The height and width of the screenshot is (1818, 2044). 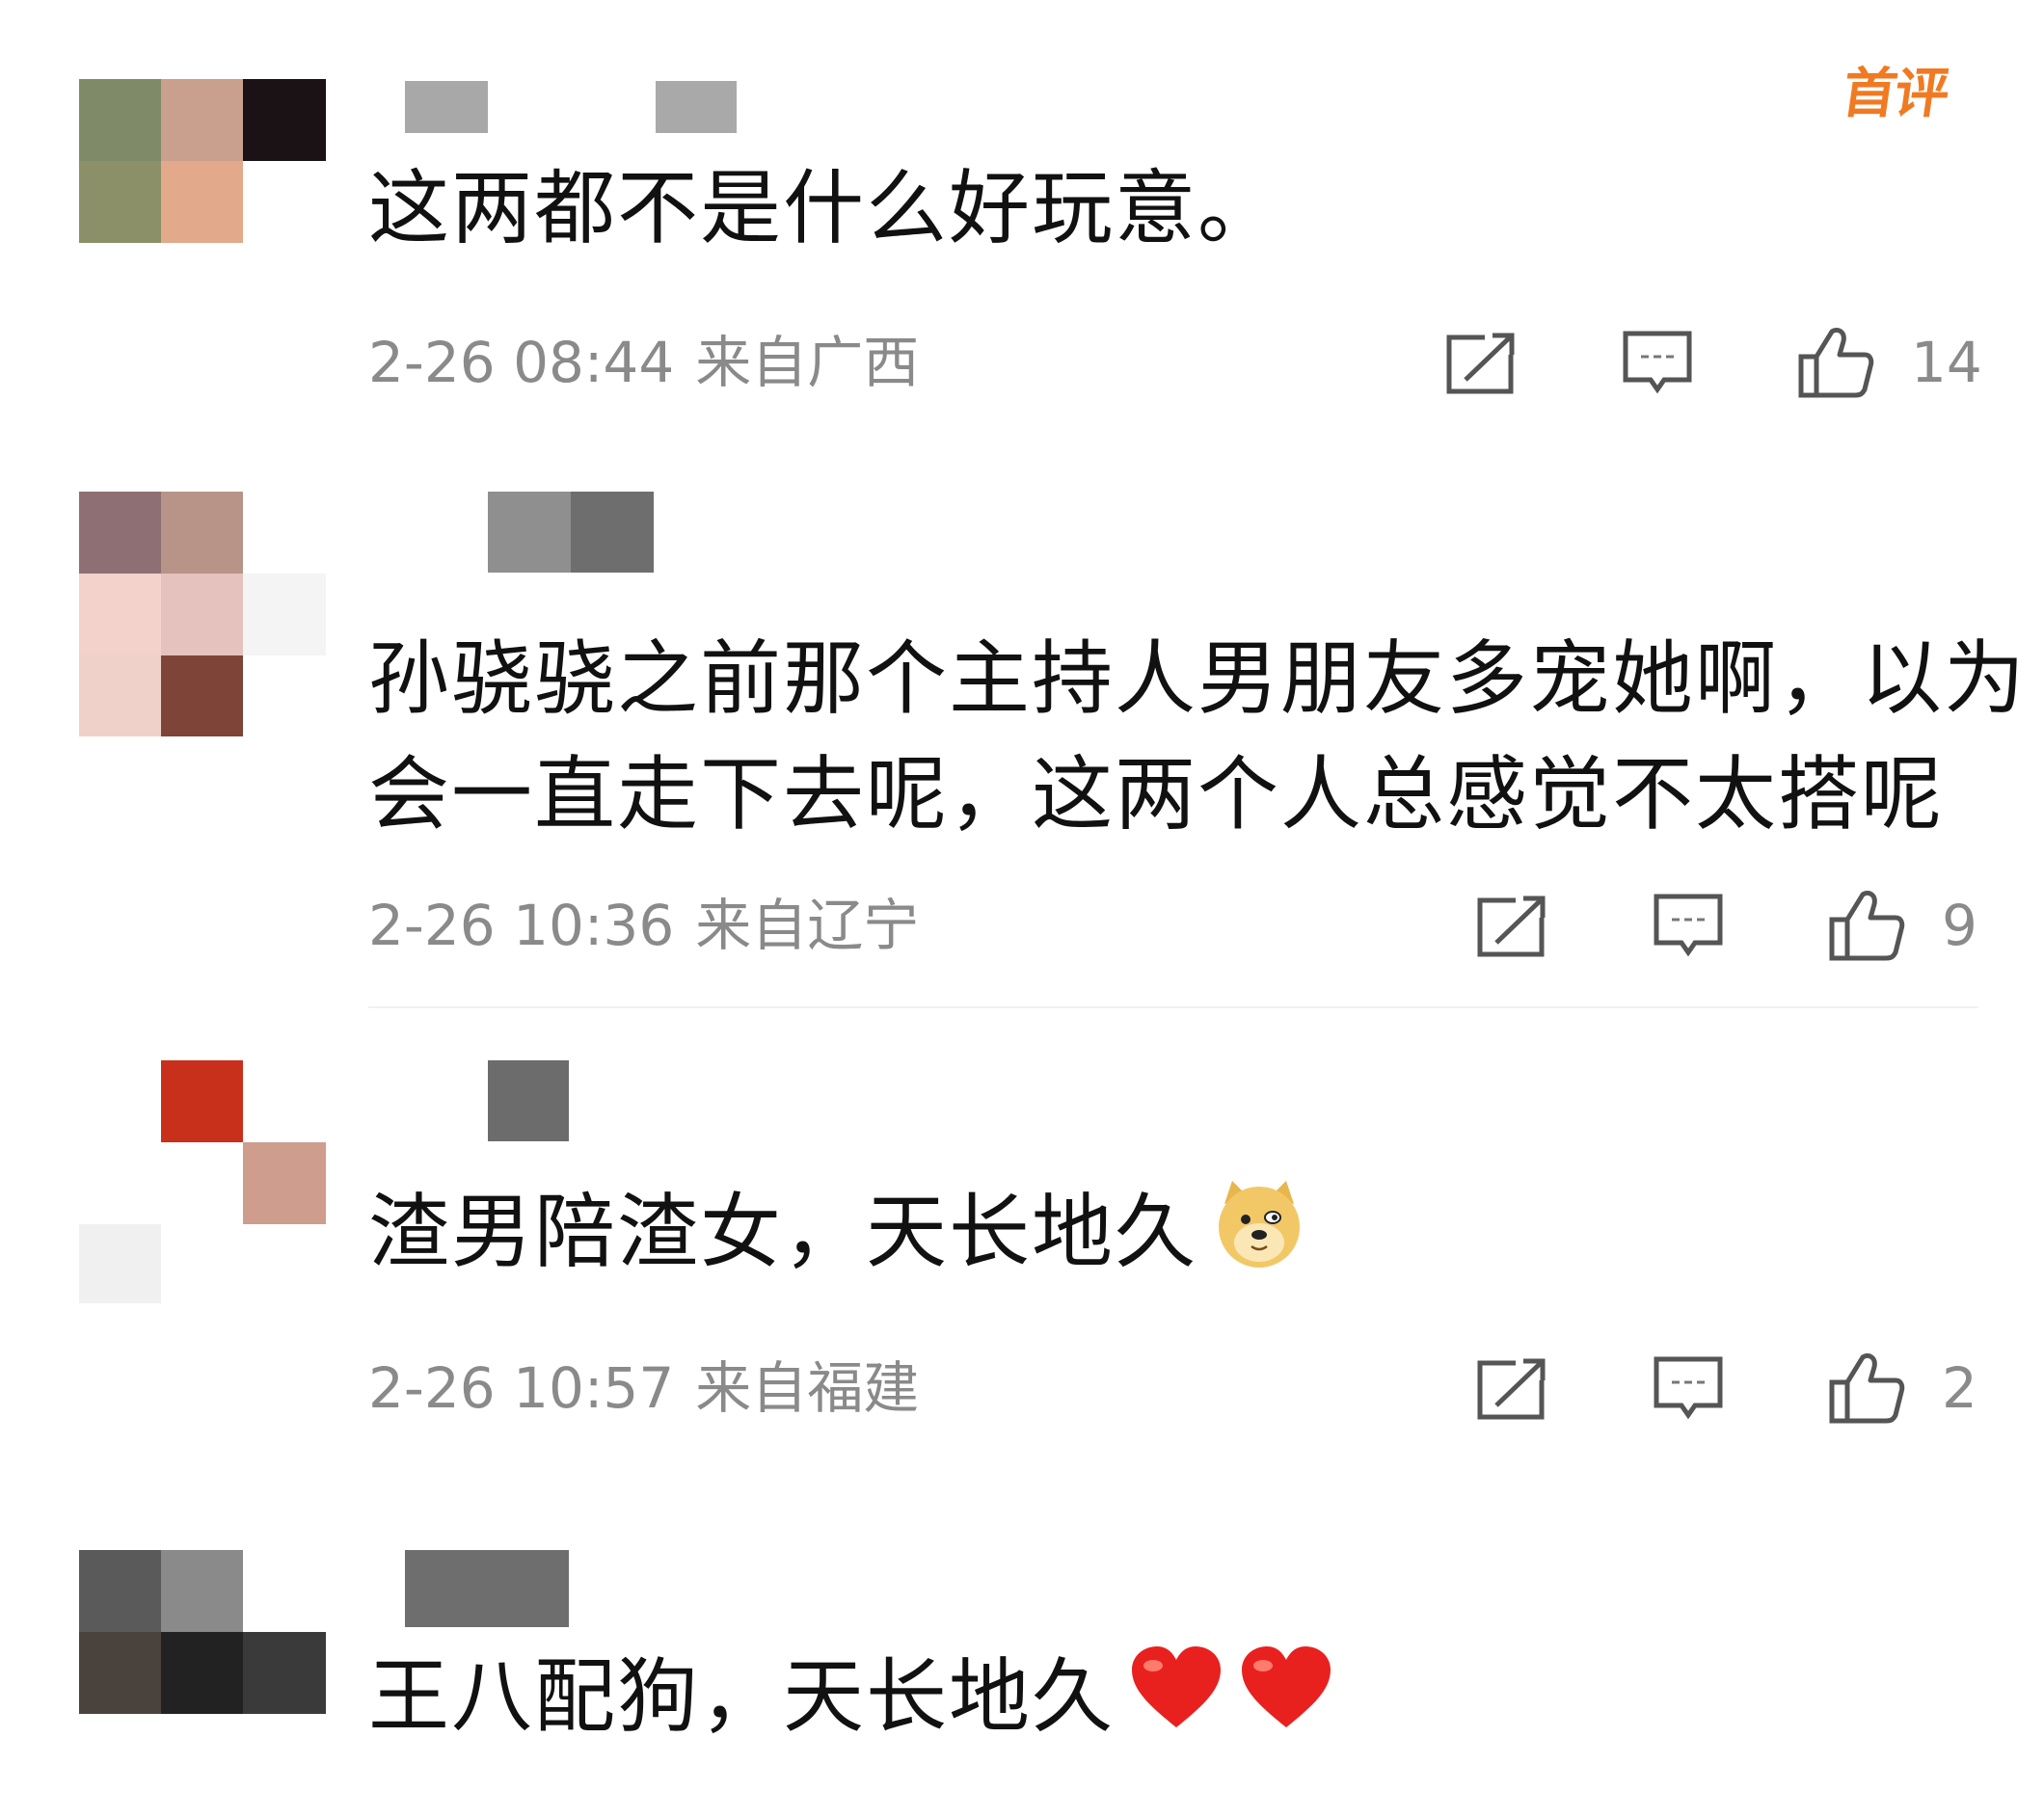 What do you see at coordinates (521, 1388) in the screenshot?
I see `comment-time: 2-26 10:57` at bounding box center [521, 1388].